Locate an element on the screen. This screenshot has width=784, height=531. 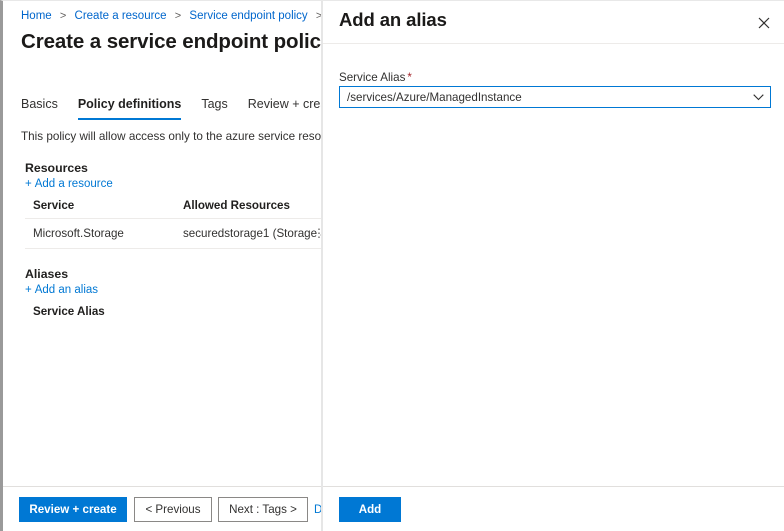
close-icon is located at coordinates (764, 23).